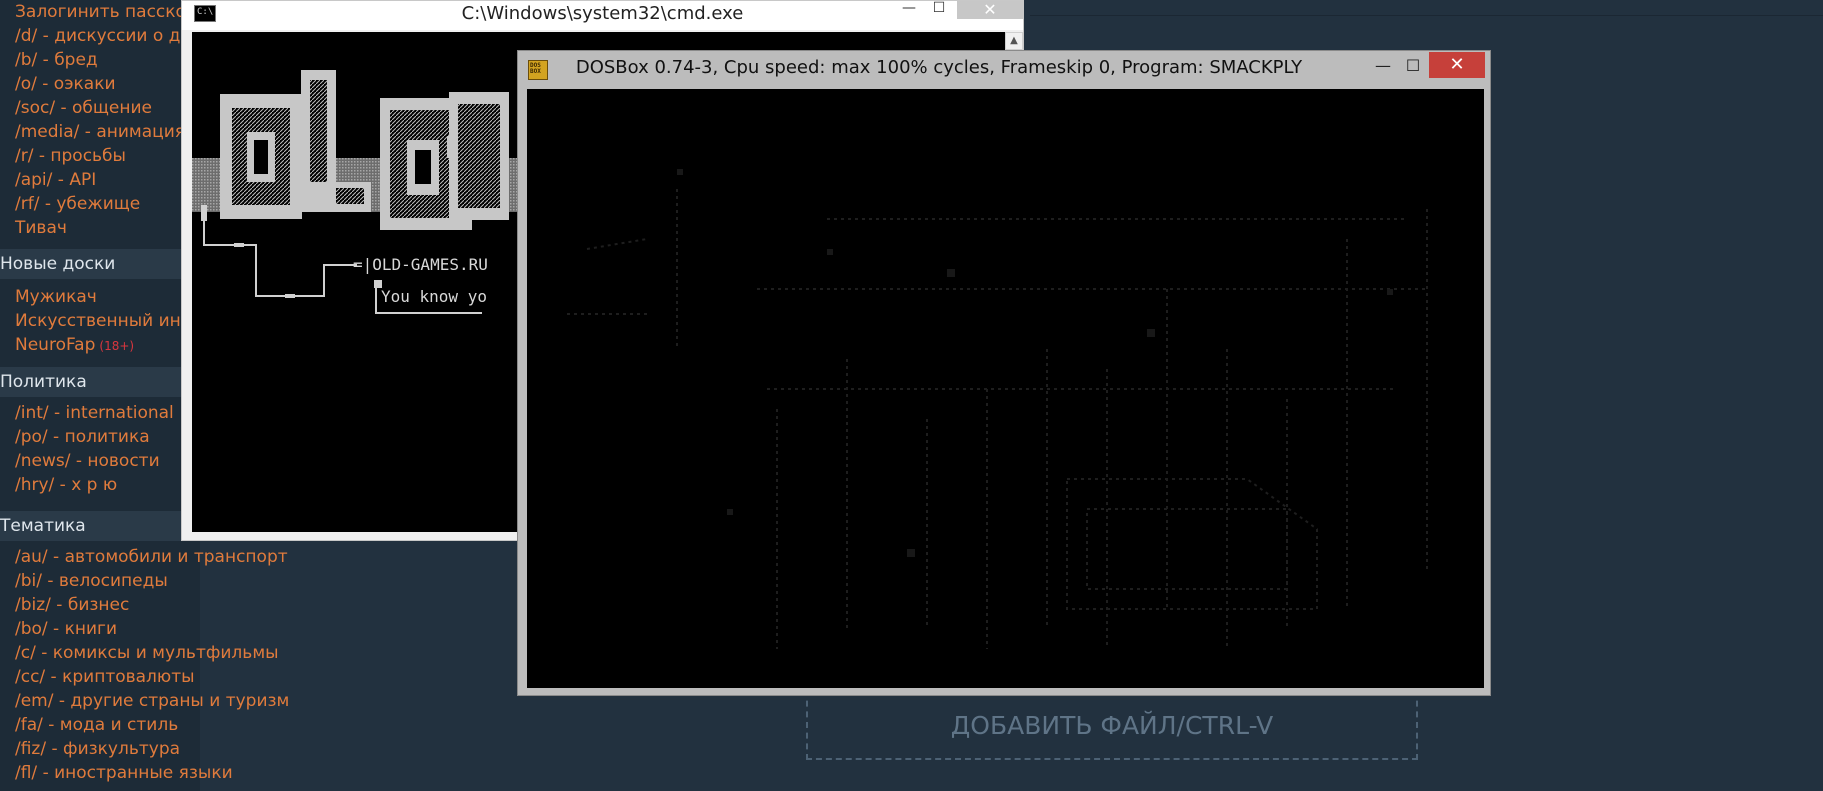 This screenshot has height=791, width=1823. I want to click on new-boards-heading: Новые доски, so click(100, 264).